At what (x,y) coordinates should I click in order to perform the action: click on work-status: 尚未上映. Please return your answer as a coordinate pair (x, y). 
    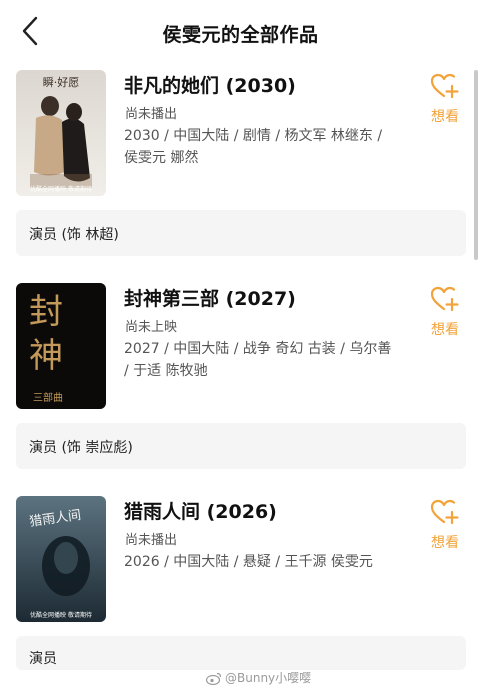
    Looking at the image, I should click on (151, 327).